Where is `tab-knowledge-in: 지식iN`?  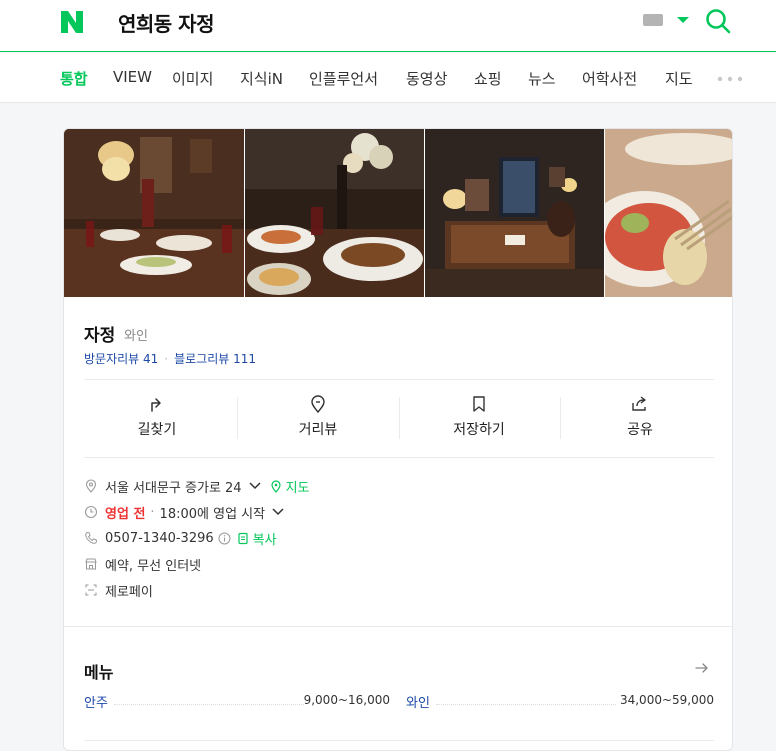
tab-knowledge-in: 지식iN is located at coordinates (261, 78).